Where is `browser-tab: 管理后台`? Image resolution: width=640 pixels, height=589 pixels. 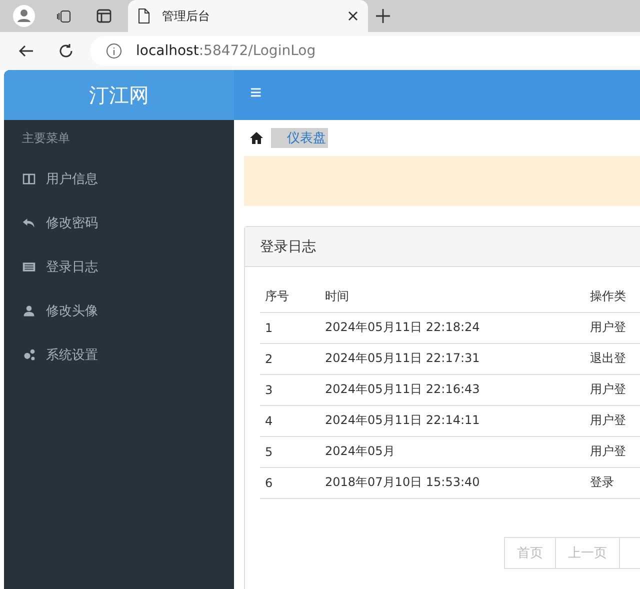 browser-tab: 管理后台 is located at coordinates (248, 16).